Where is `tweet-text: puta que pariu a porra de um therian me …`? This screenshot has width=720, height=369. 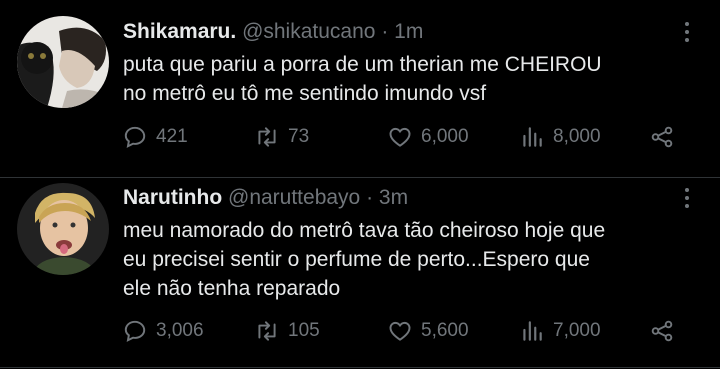 tweet-text: puta que pariu a porra de um therian me … is located at coordinates (413, 79).